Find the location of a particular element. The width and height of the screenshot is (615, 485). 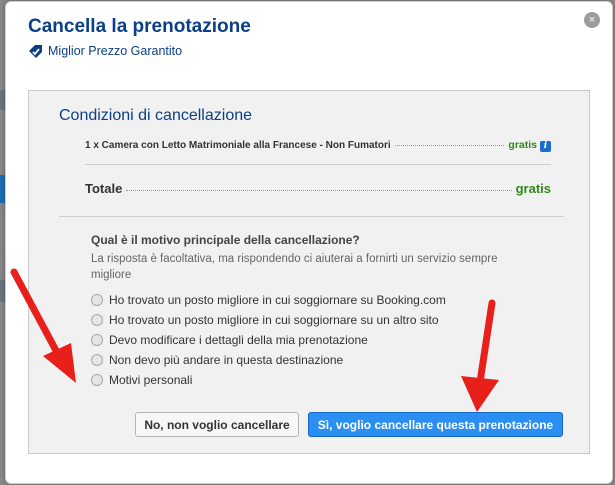

conditions-title: Condizioni di cancellazione is located at coordinates (156, 115).